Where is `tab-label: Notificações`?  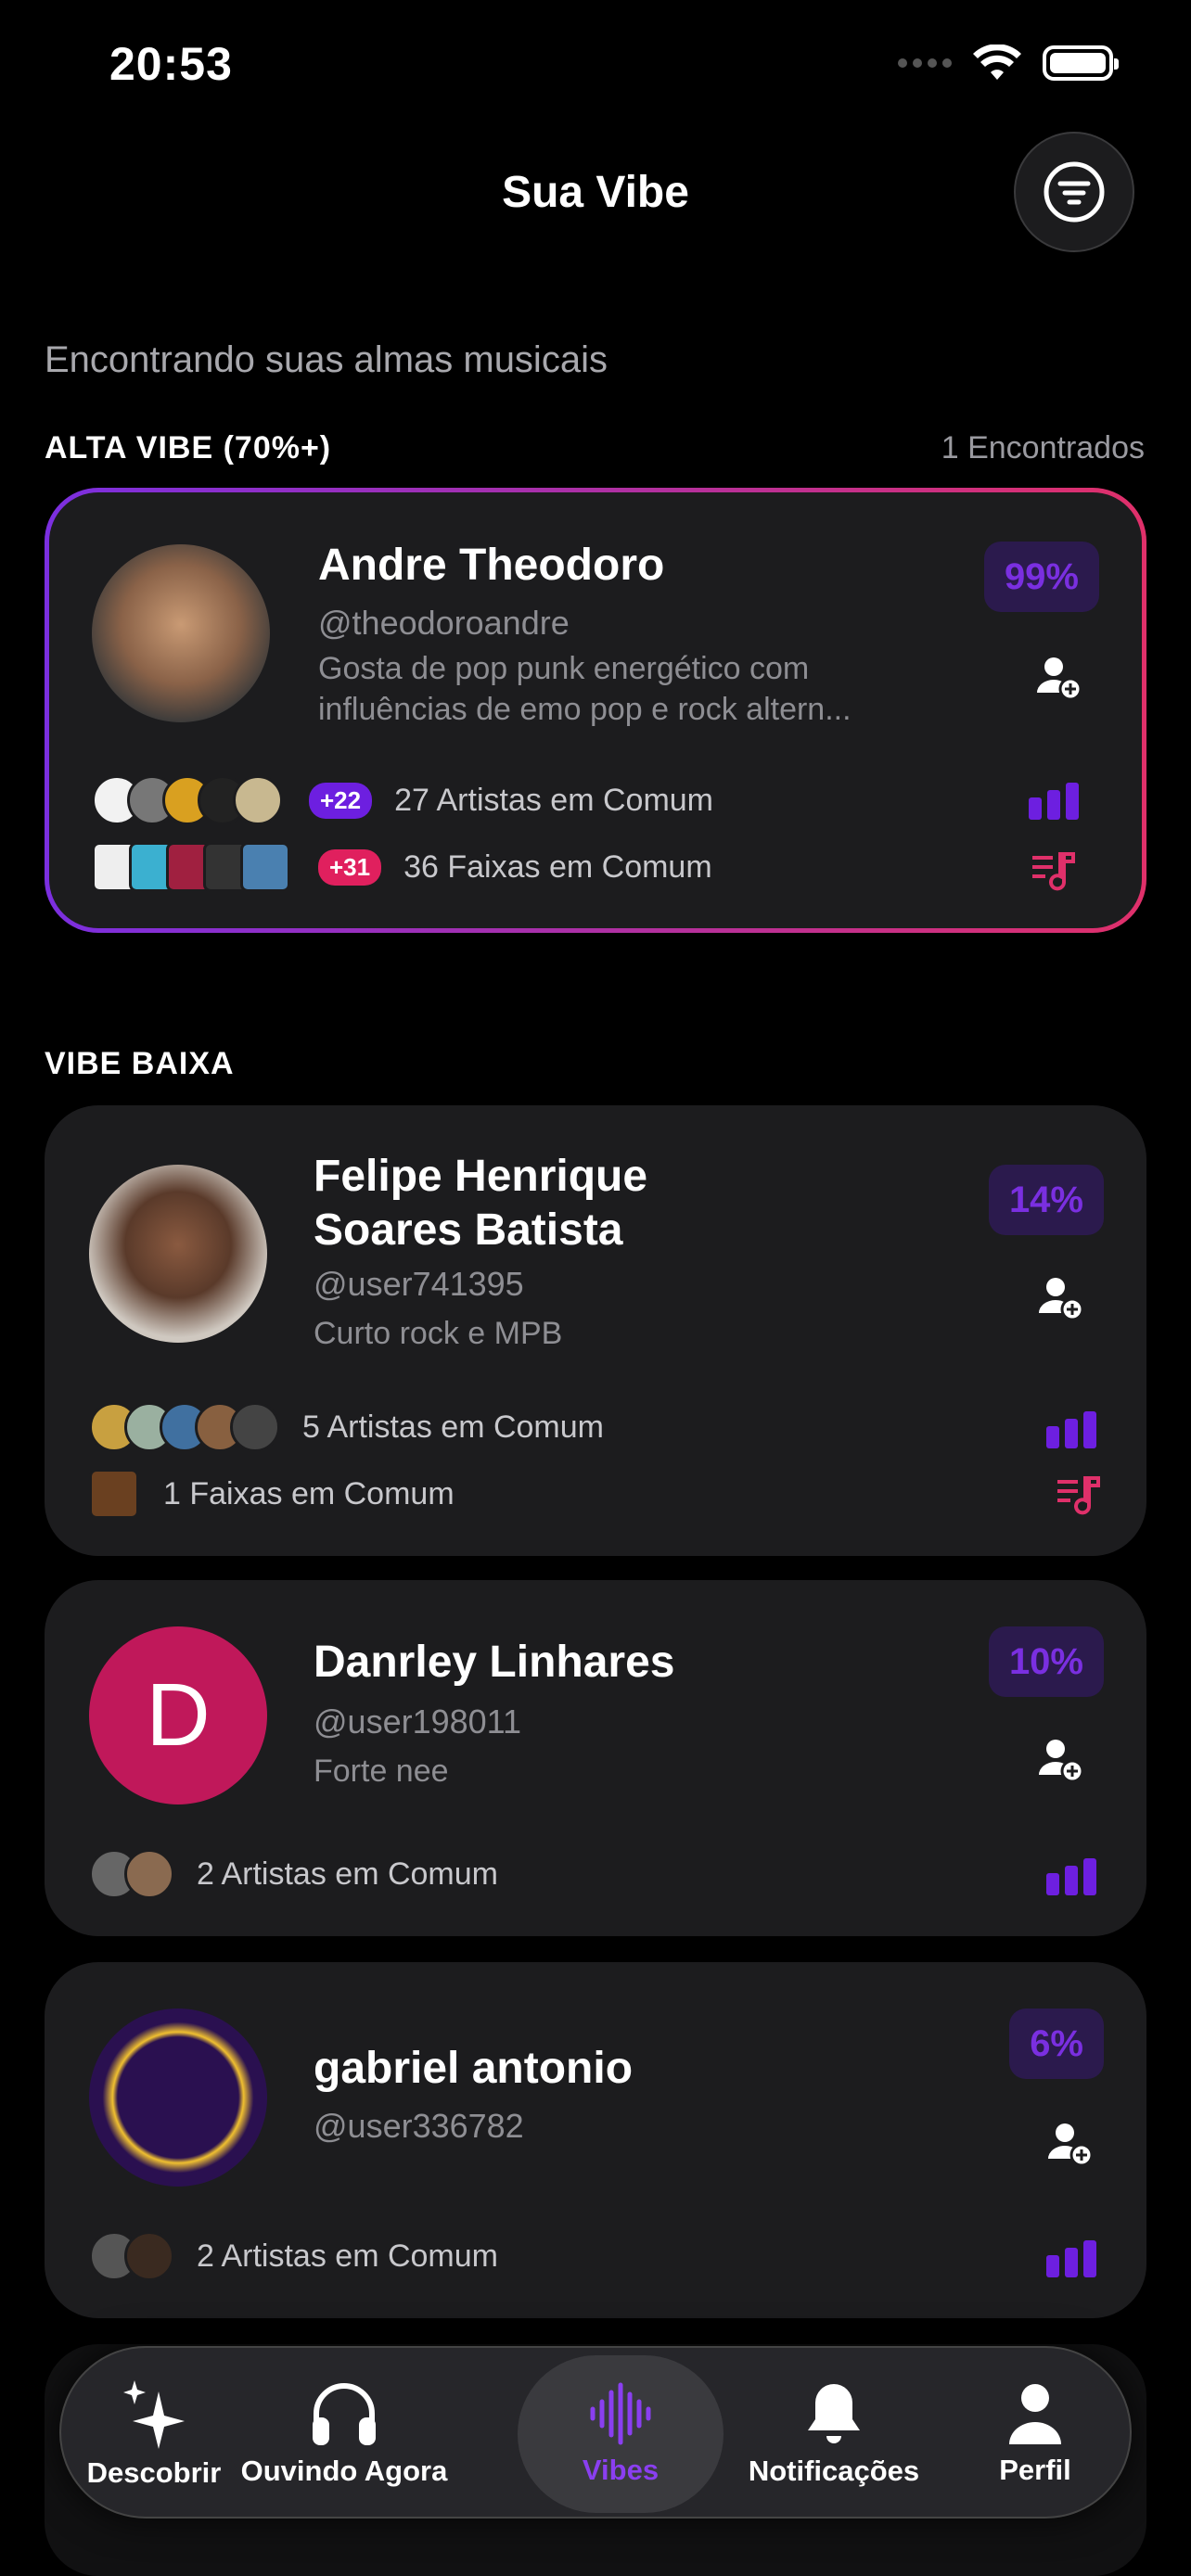 tab-label: Notificações is located at coordinates (834, 2471).